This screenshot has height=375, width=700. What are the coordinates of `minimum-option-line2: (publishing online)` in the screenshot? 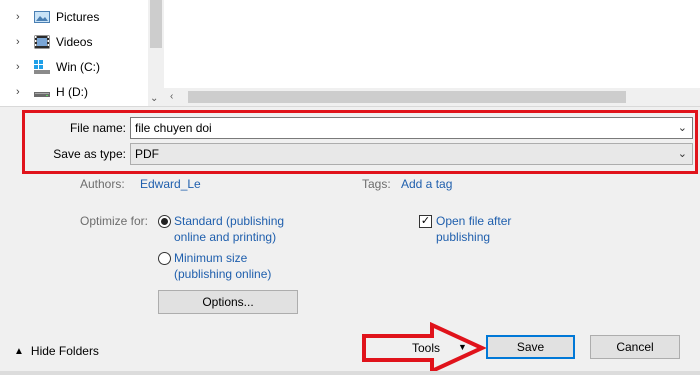 It's located at (222, 274).